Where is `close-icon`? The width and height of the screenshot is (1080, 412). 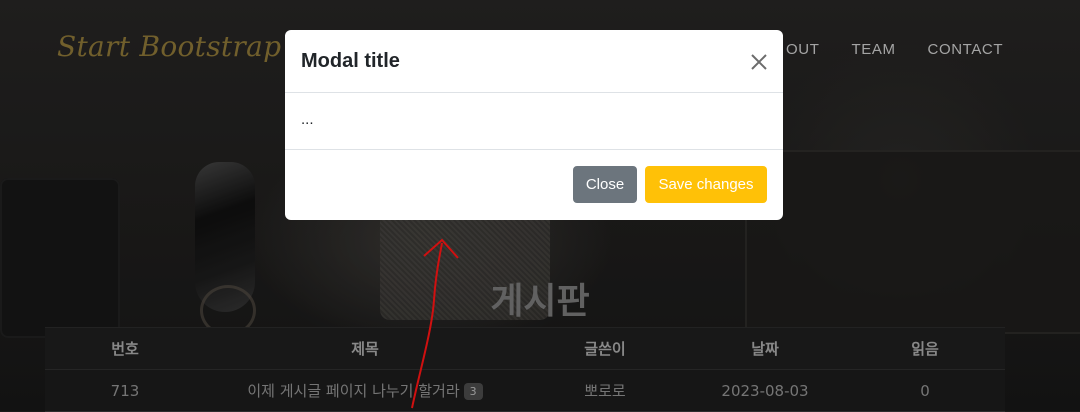 close-icon is located at coordinates (759, 62).